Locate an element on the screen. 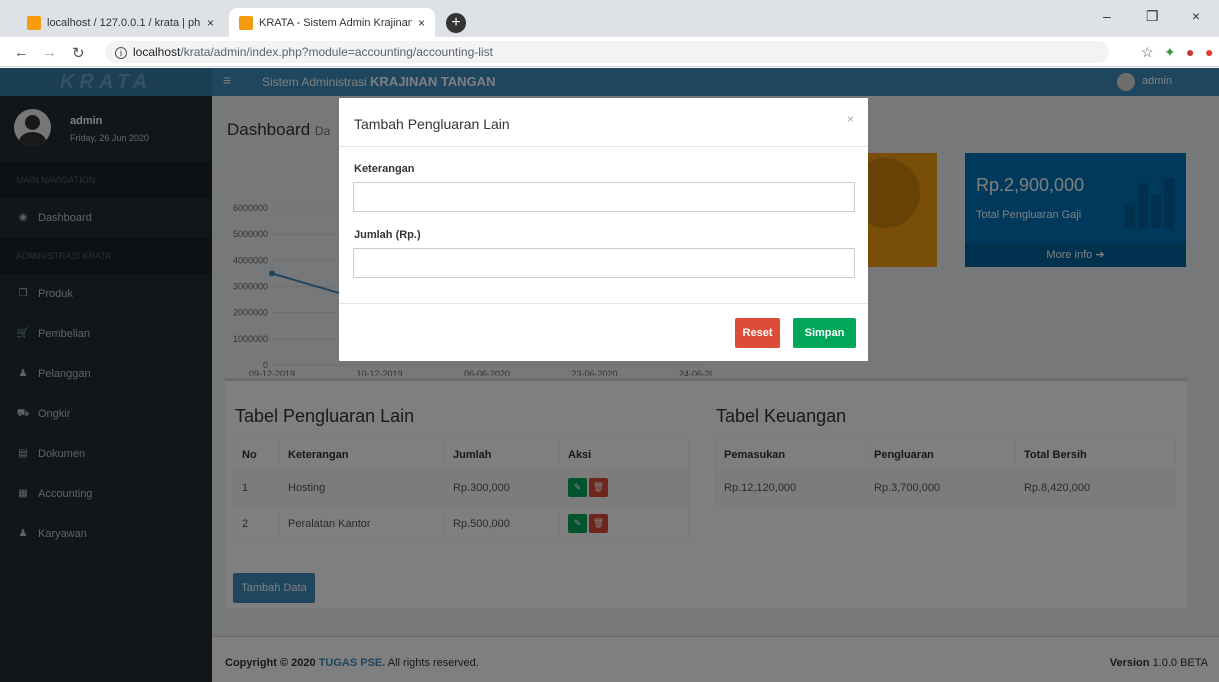 The width and height of the screenshot is (1219, 682). browser-tab-phpmyadmin: localhost / 127.0.0.1 / krata | php × is located at coordinates (120, 22).